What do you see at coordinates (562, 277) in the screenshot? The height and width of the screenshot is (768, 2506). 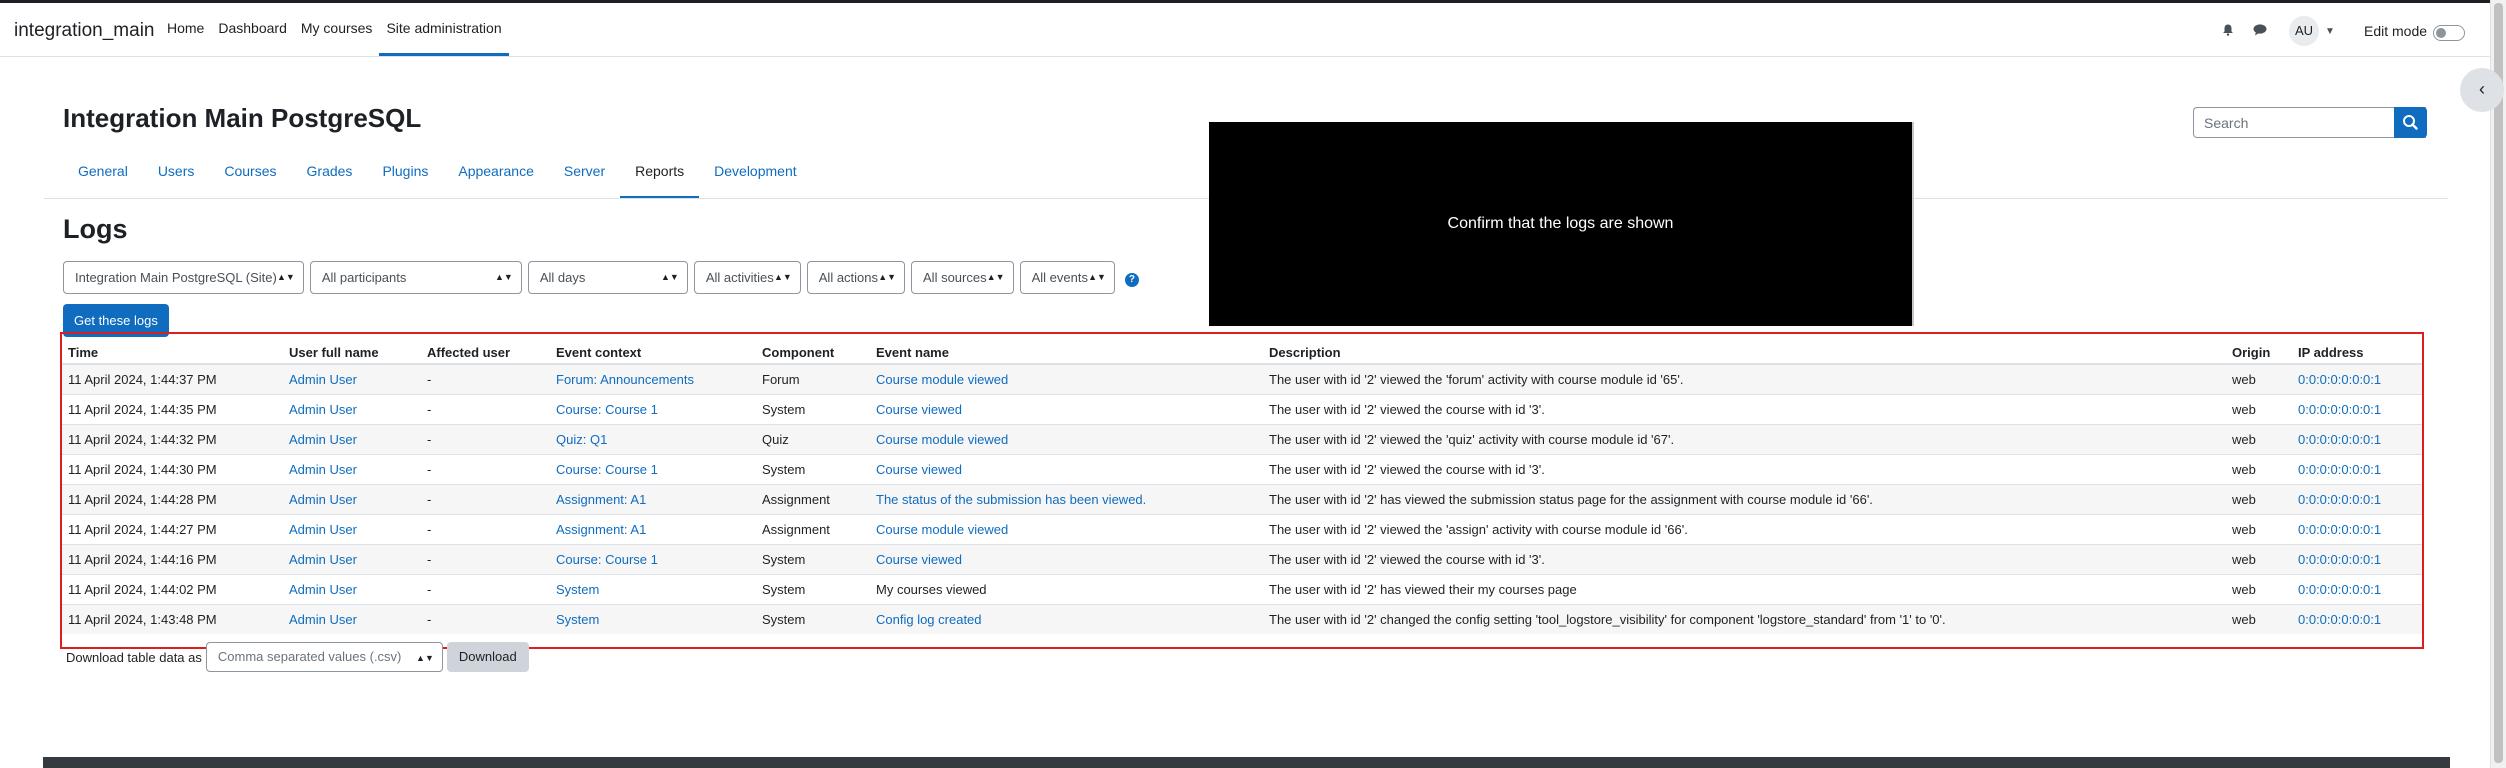 I see `days-select-value: All days` at bounding box center [562, 277].